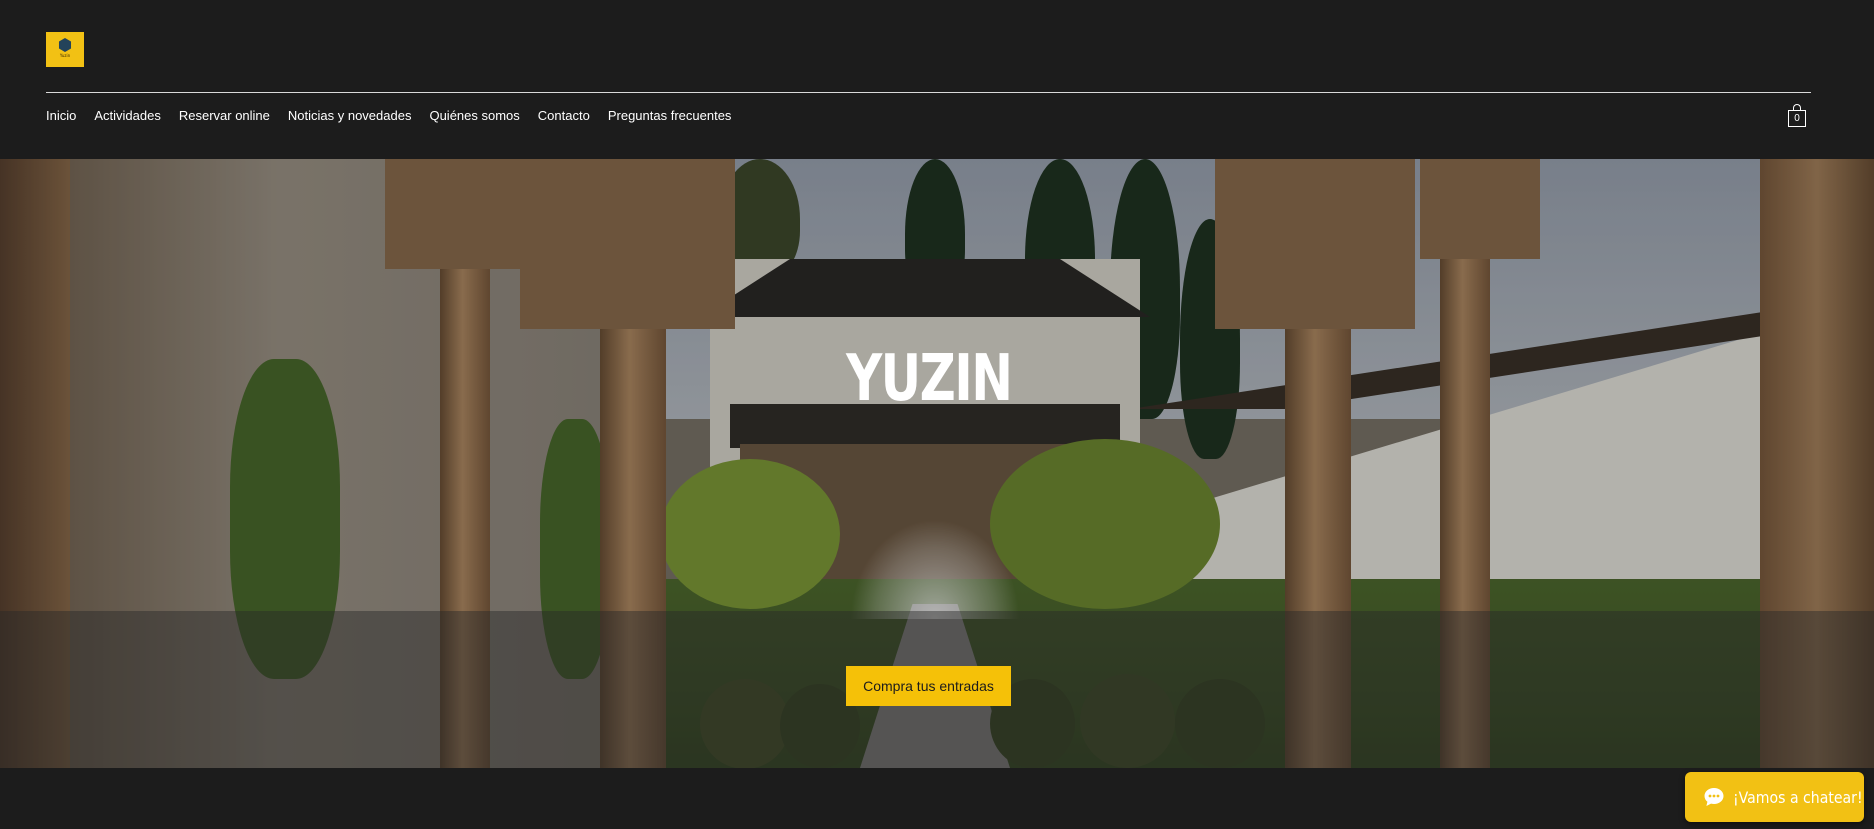 This screenshot has height=829, width=1874. I want to click on header-divider, so click(928, 92).